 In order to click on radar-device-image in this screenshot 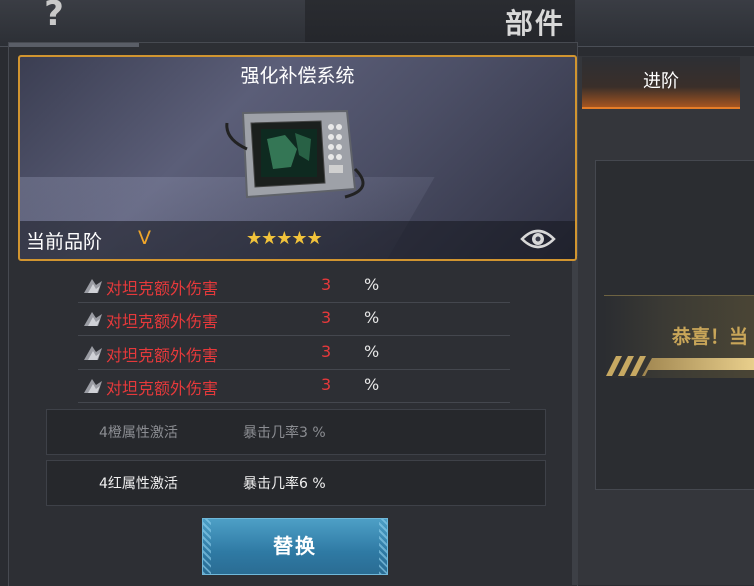, I will do `click(295, 154)`.